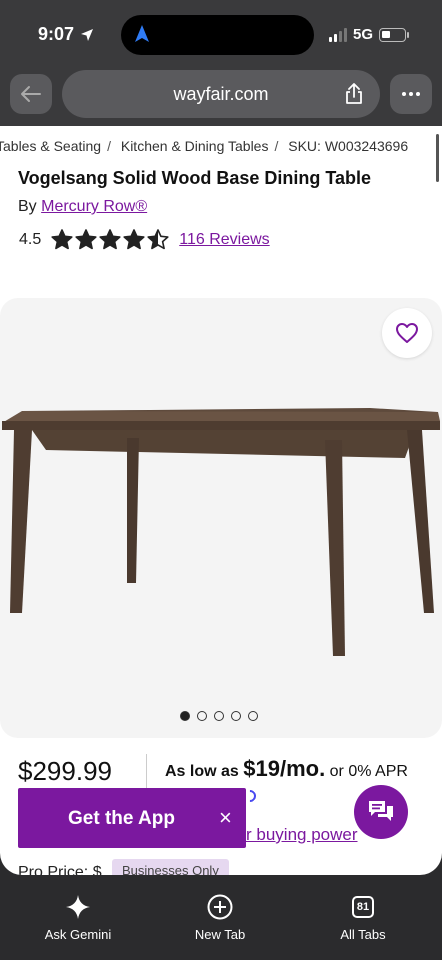  I want to click on time-text: 9:07, so click(56, 34).